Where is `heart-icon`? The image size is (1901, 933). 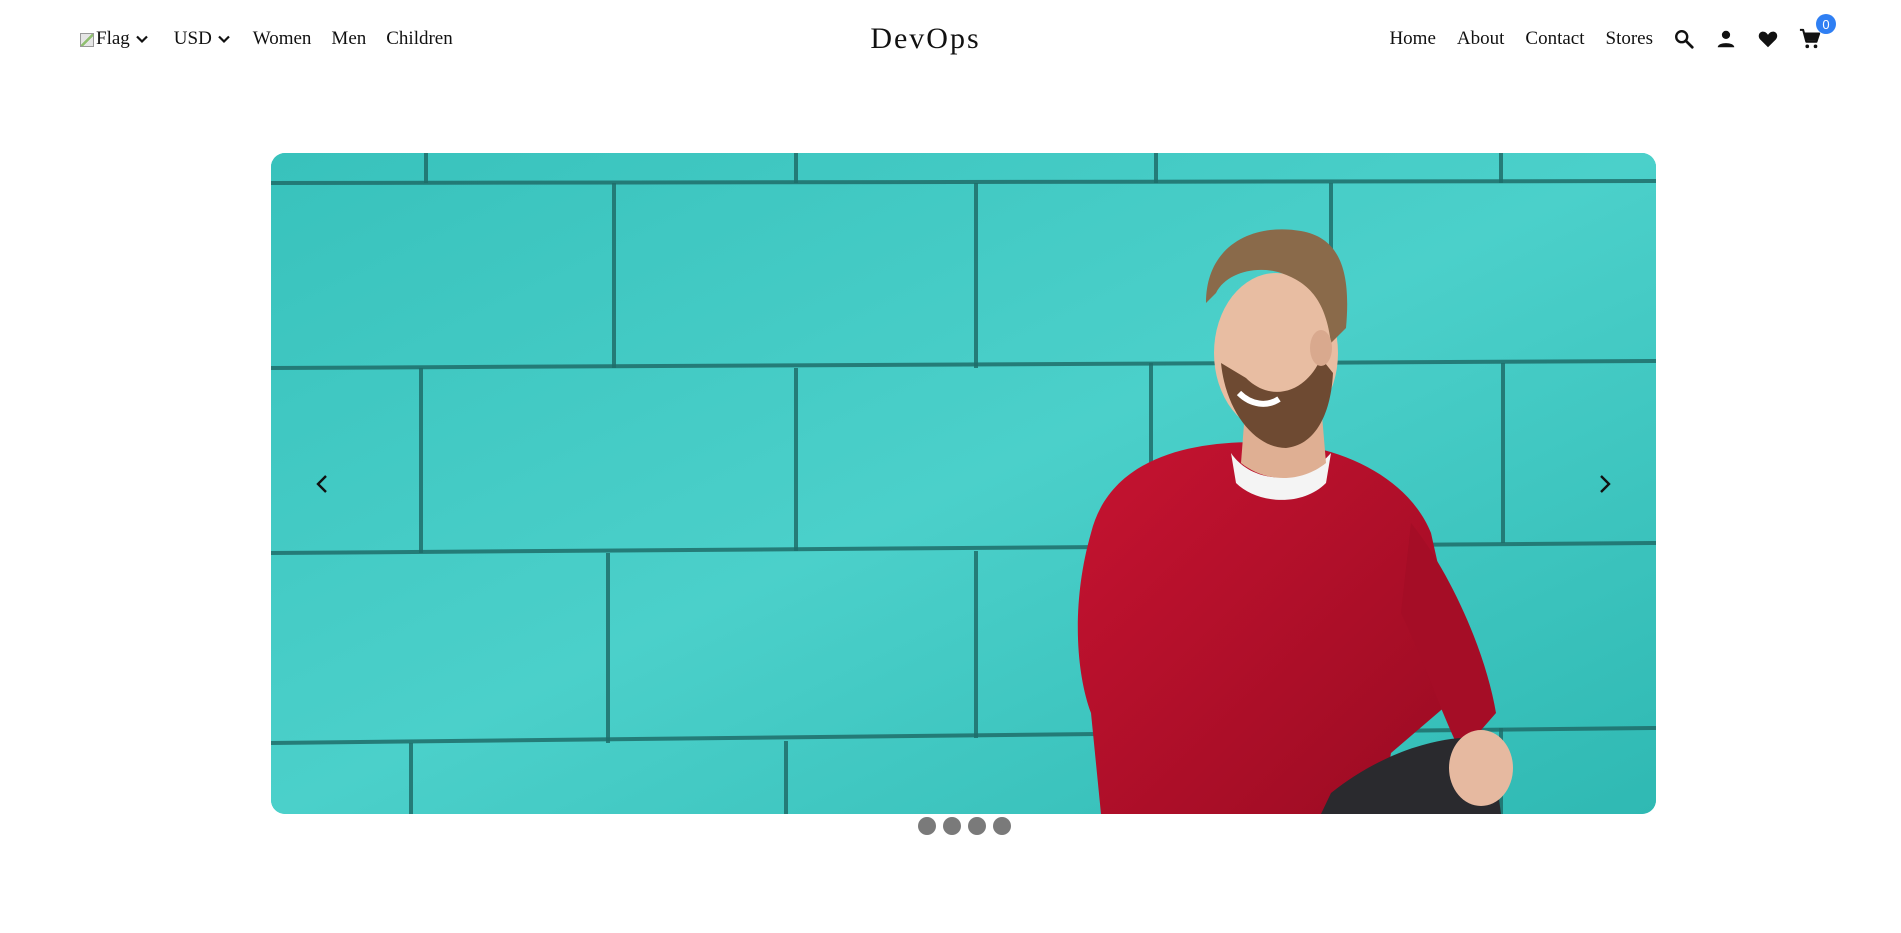
heart-icon is located at coordinates (1768, 39).